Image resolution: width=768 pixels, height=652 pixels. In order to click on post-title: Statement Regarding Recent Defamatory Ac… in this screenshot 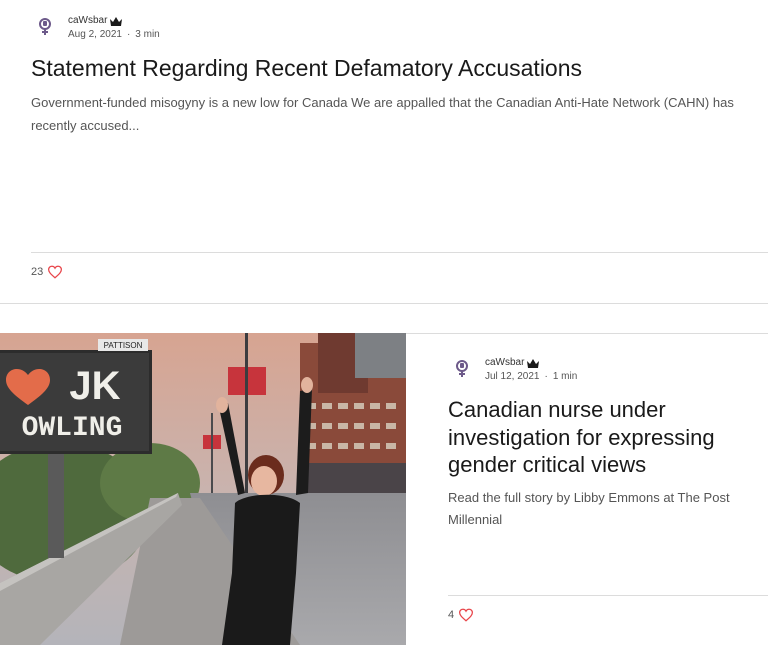, I will do `click(391, 68)`.